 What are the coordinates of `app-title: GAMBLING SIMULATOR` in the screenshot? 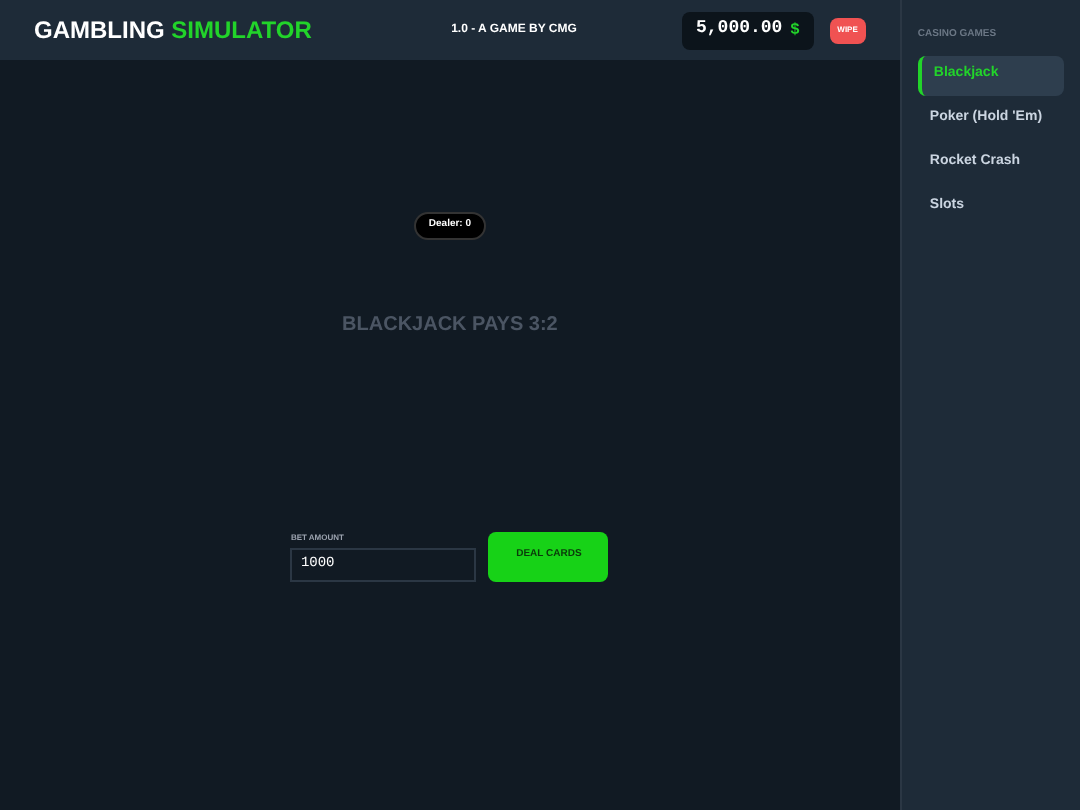 It's located at (173, 30).